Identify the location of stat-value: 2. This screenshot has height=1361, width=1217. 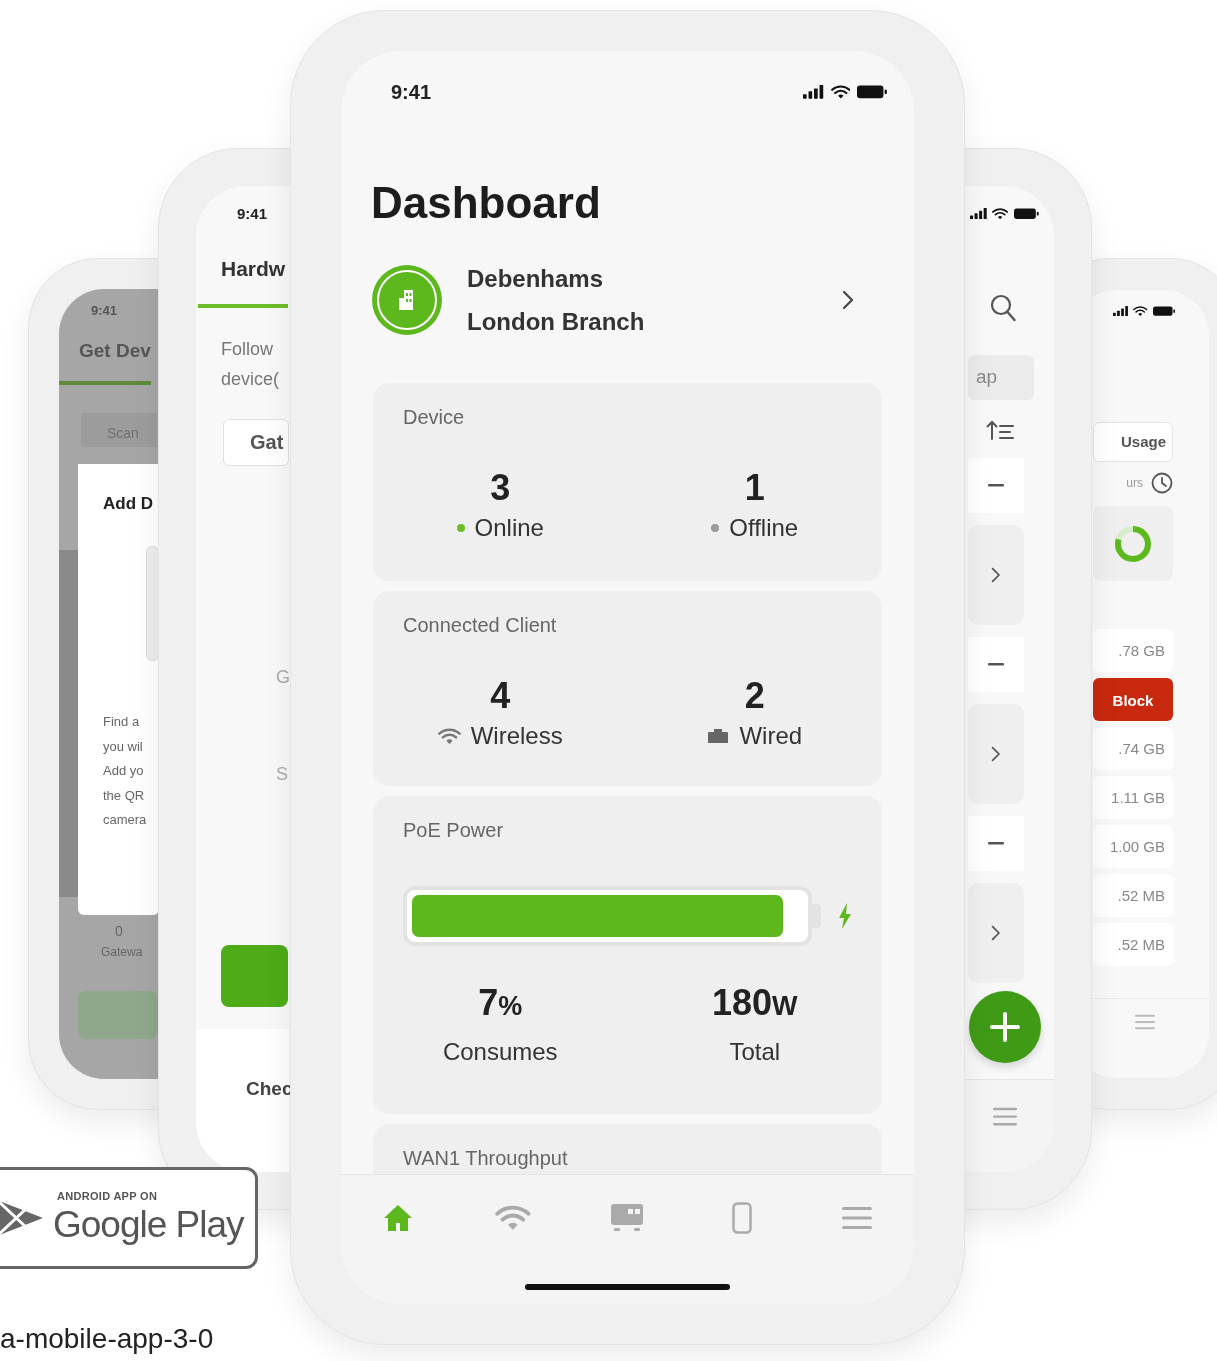
(754, 696).